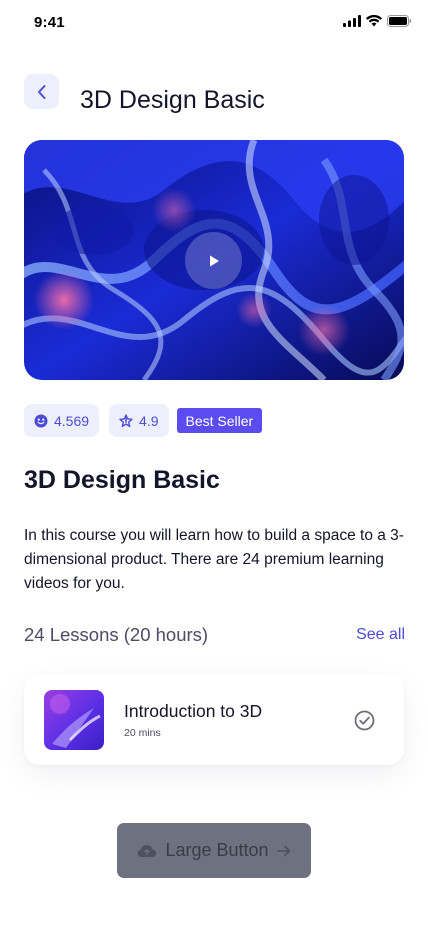  Describe the element at coordinates (399, 21) in the screenshot. I see `battery-icon` at that location.